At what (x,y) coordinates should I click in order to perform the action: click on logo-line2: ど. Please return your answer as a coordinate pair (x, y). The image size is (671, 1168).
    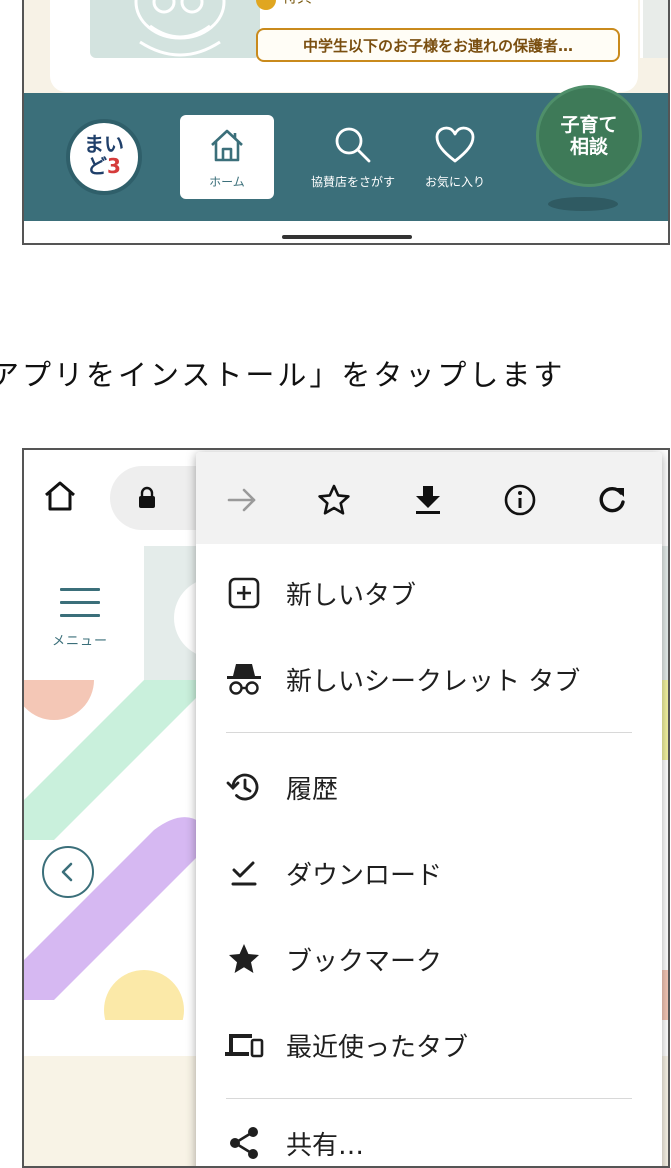
    Looking at the image, I should click on (97, 166).